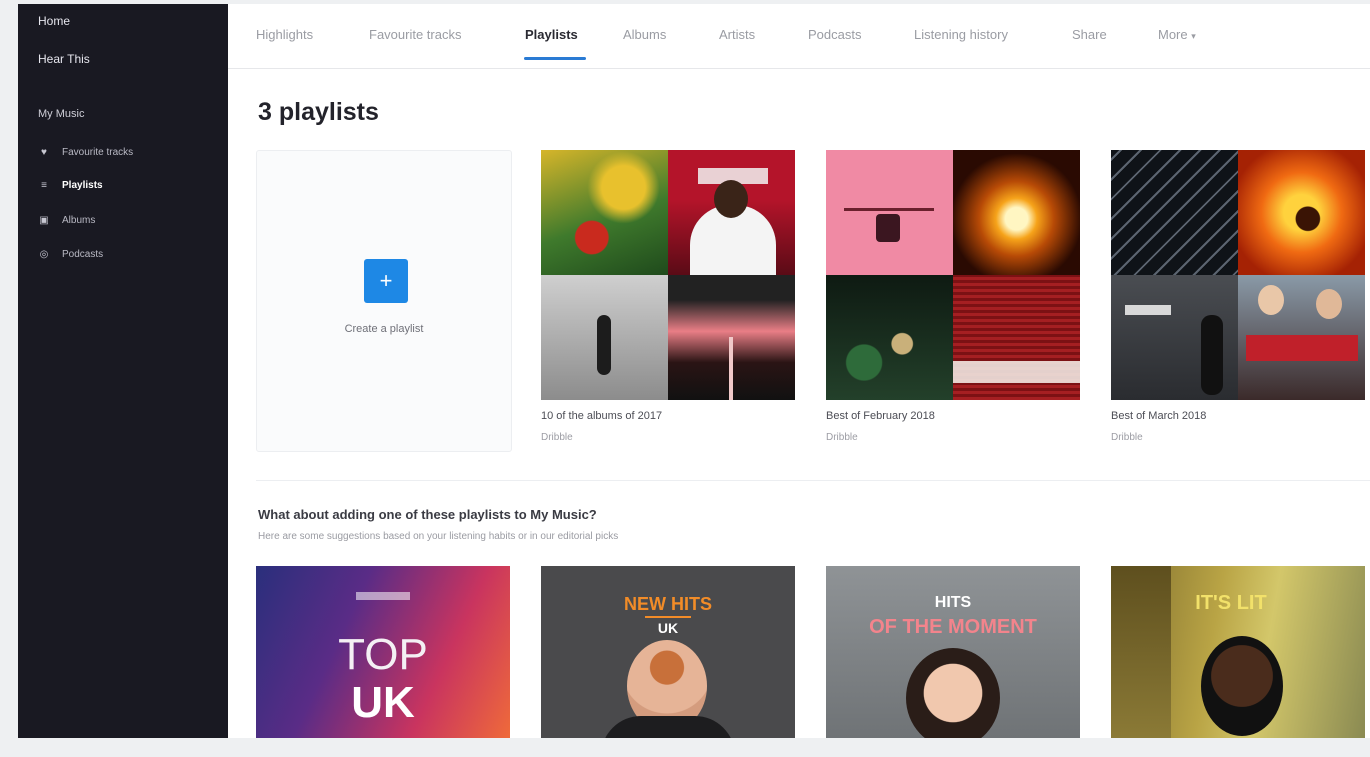 Image resolution: width=1370 pixels, height=757 pixels. Describe the element at coordinates (44, 152) in the screenshot. I see `heart-icon: ♥` at that location.